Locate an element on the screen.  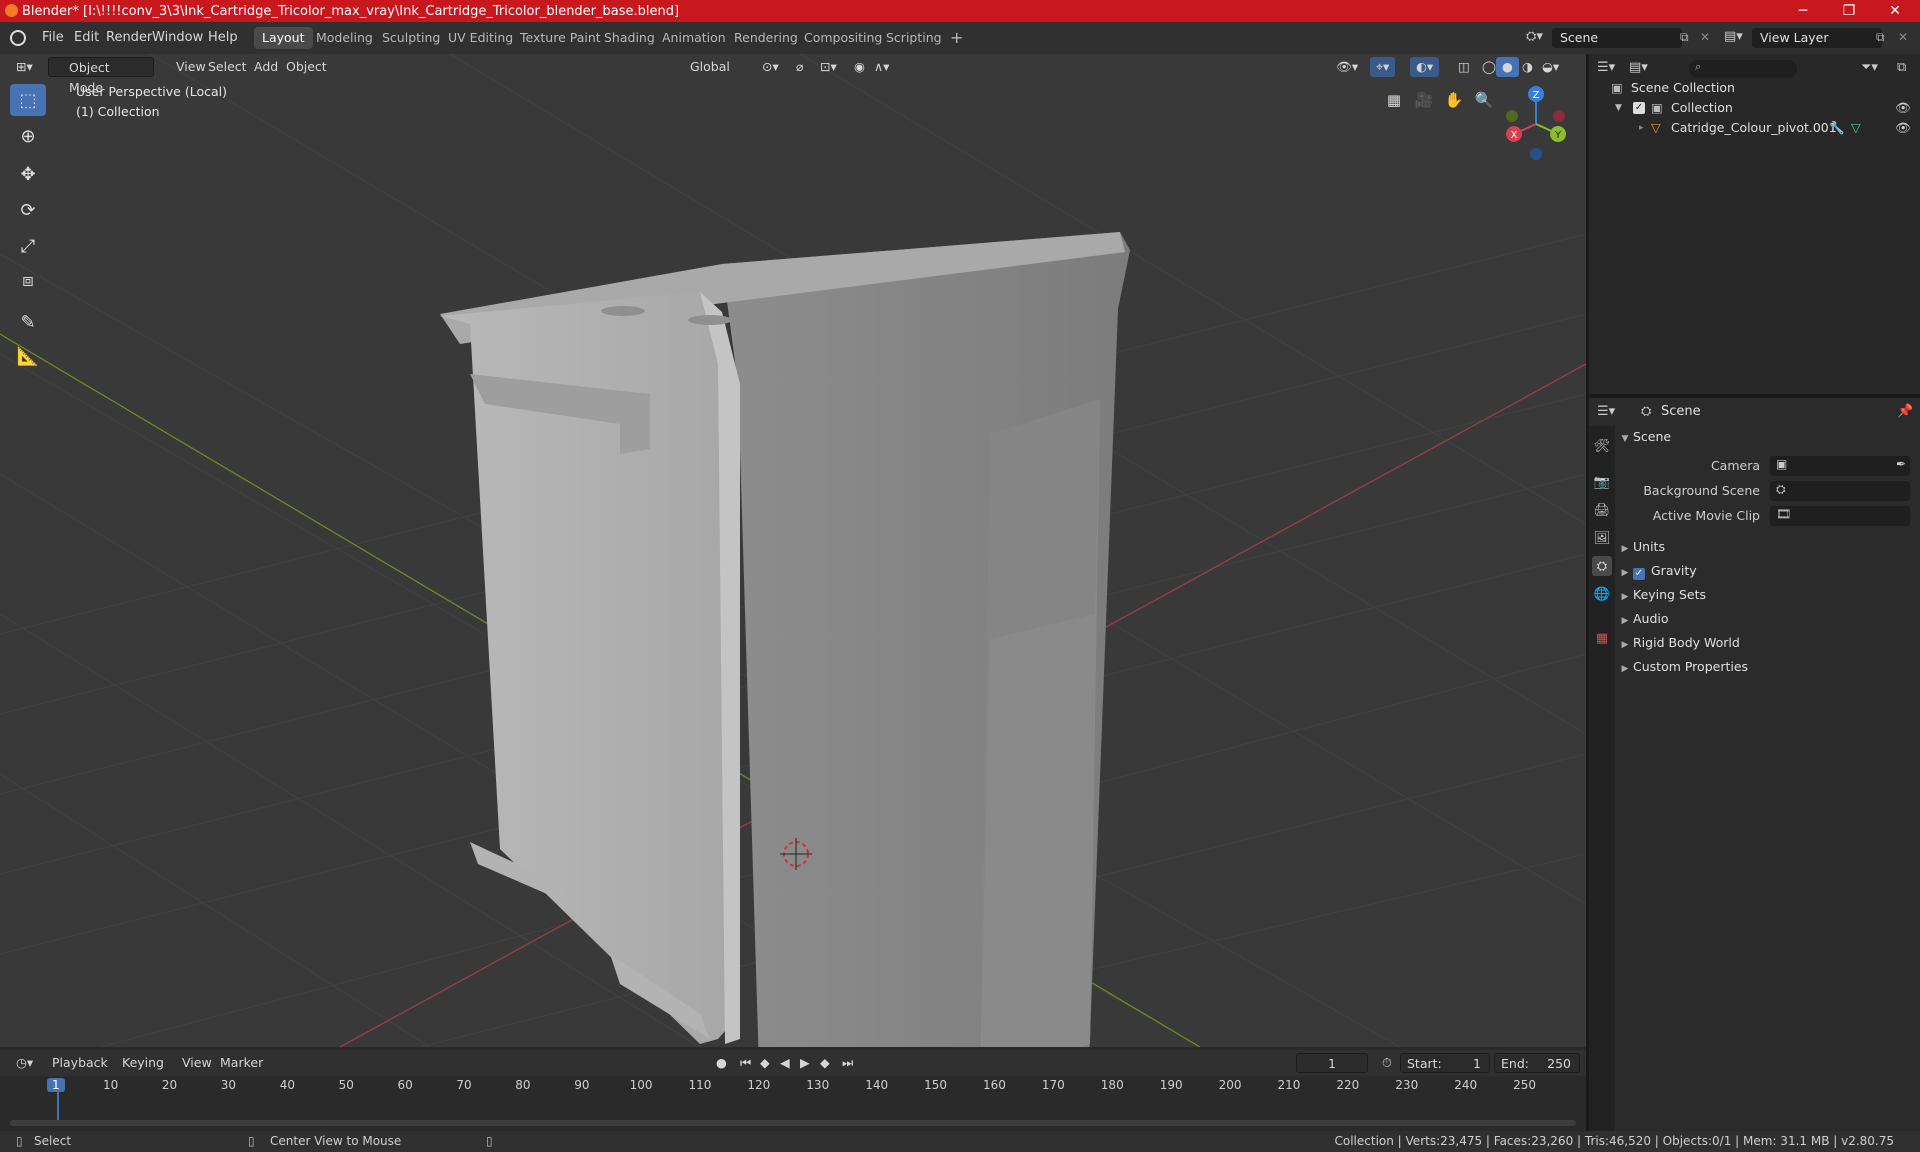
navigation-gizmo: Z X Y is located at coordinates (1536, 124).